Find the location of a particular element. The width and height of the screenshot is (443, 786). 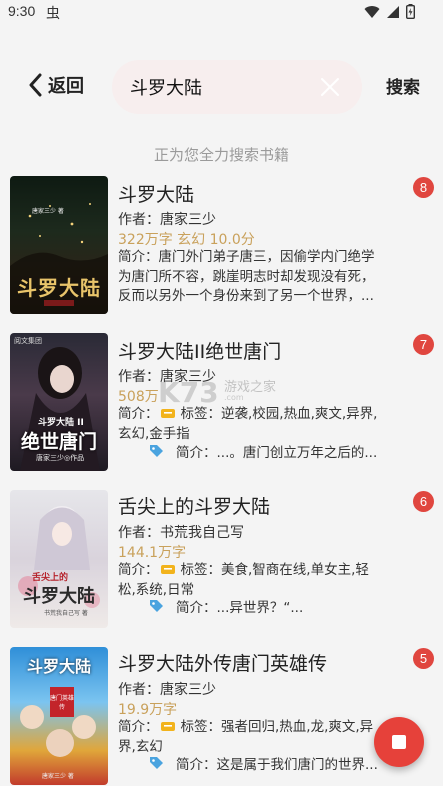

book-meta: 19.9万字 is located at coordinates (148, 710).